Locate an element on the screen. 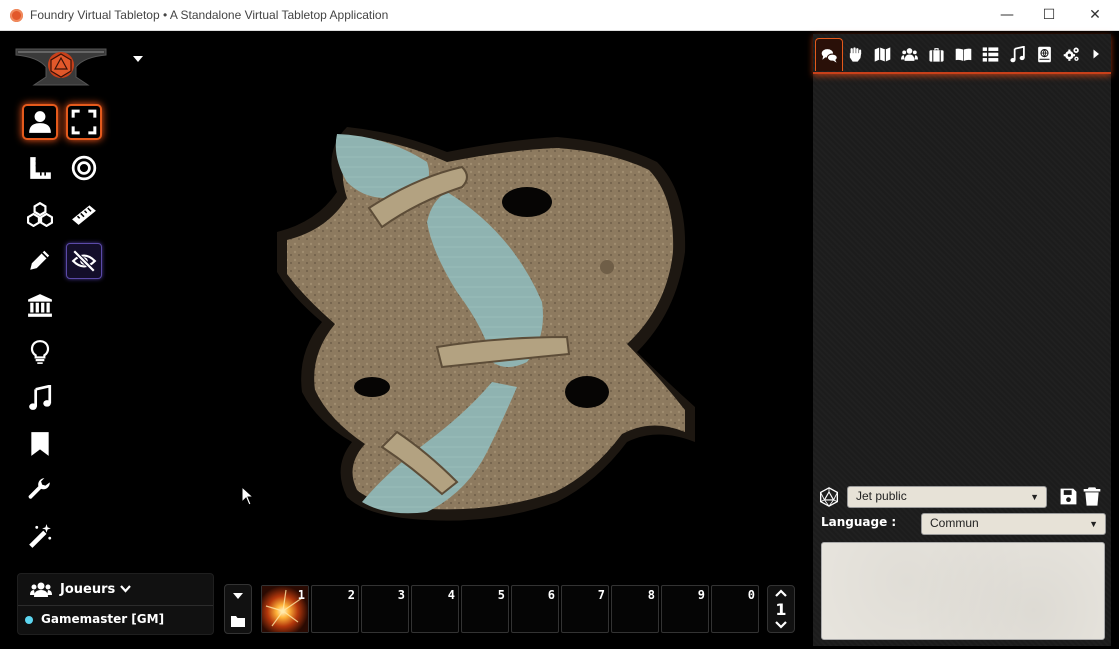 The width and height of the screenshot is (1119, 649). player-row: Gamemaster [GM] is located at coordinates (115, 620).